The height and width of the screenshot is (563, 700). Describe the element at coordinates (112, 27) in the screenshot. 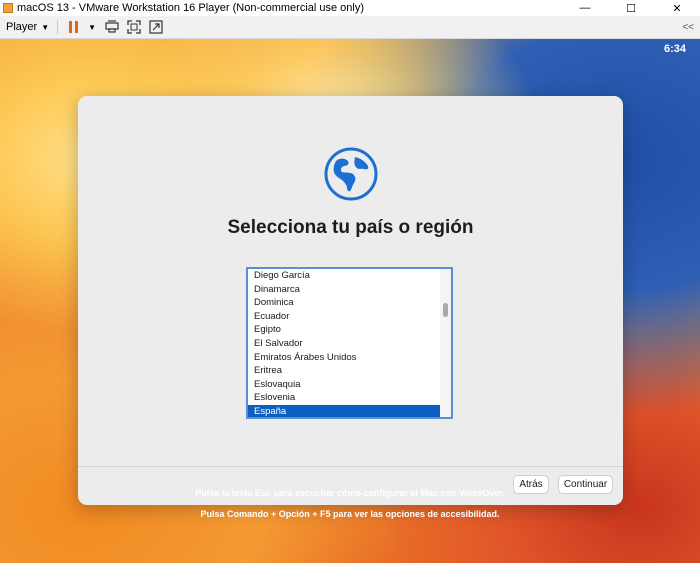

I see `devices-icon` at that location.